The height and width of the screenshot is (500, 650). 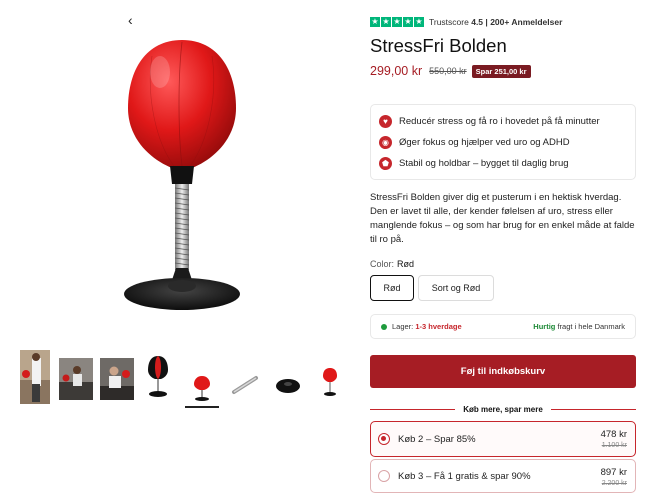 I want to click on shipping-strong: Hurtig, so click(x=544, y=326).